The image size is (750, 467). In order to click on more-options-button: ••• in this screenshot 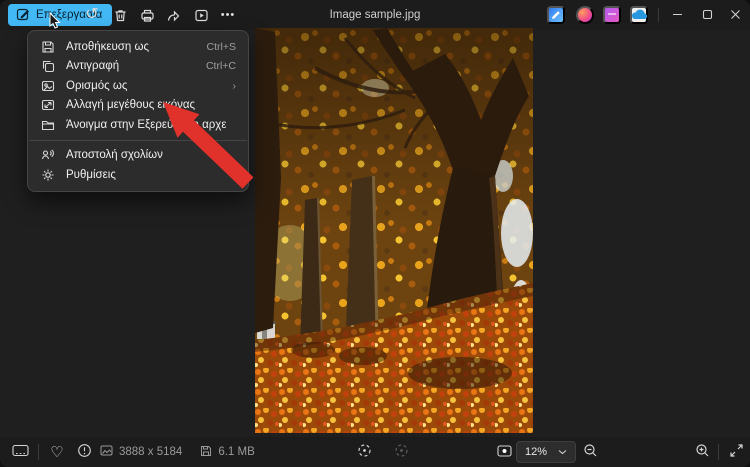, I will do `click(228, 15)`.